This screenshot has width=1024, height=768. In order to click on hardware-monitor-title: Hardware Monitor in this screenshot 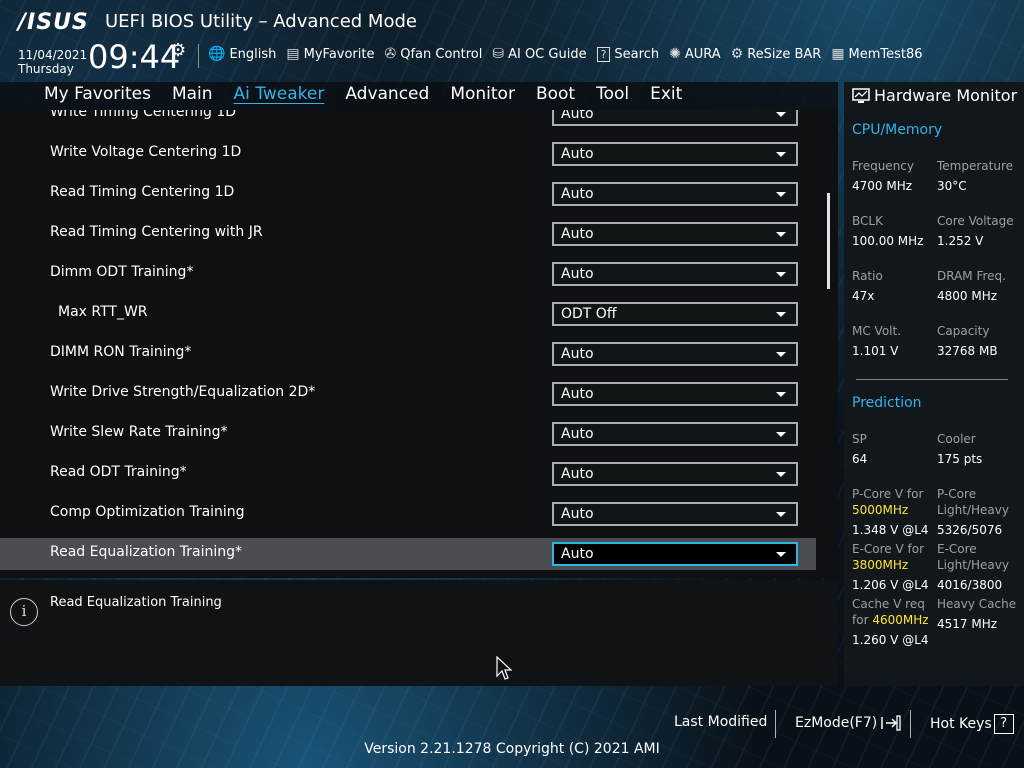, I will do `click(934, 95)`.